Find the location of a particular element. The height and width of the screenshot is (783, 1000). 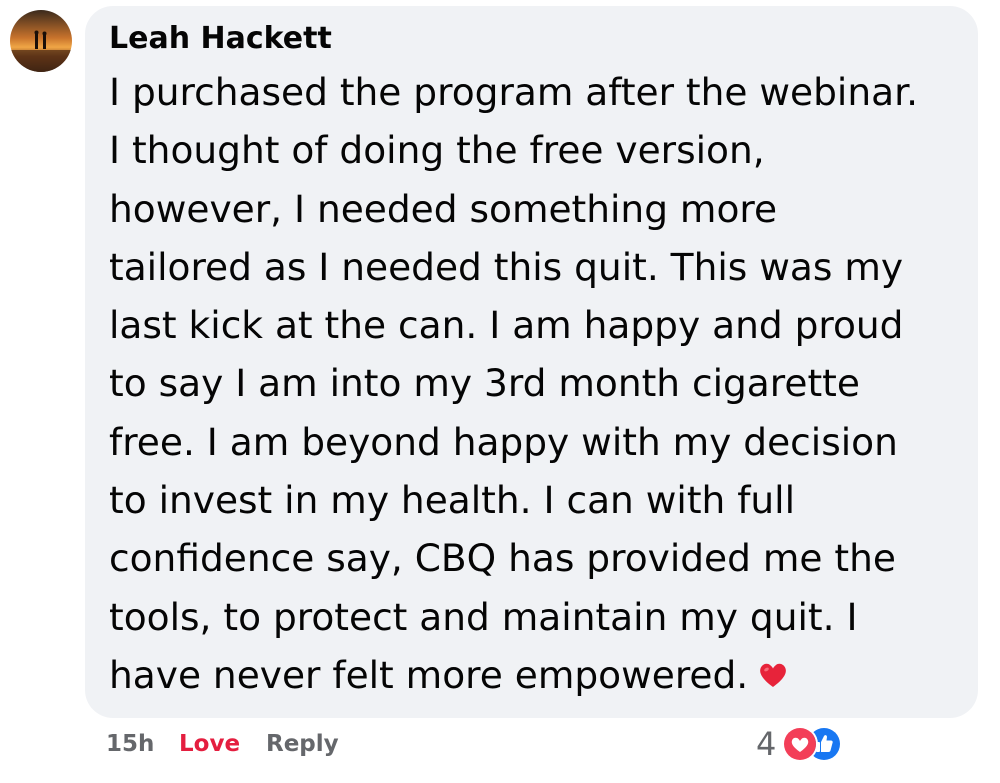

avatar is located at coordinates (41, 41).